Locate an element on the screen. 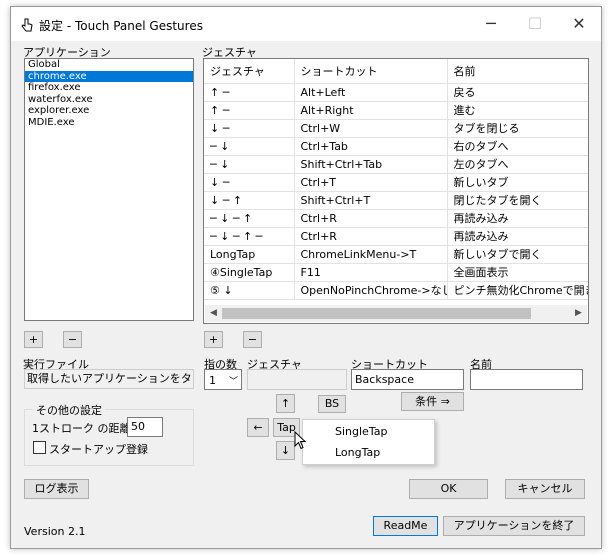  cell-shortcut: ChromeLinkMenu->T is located at coordinates (371, 254).